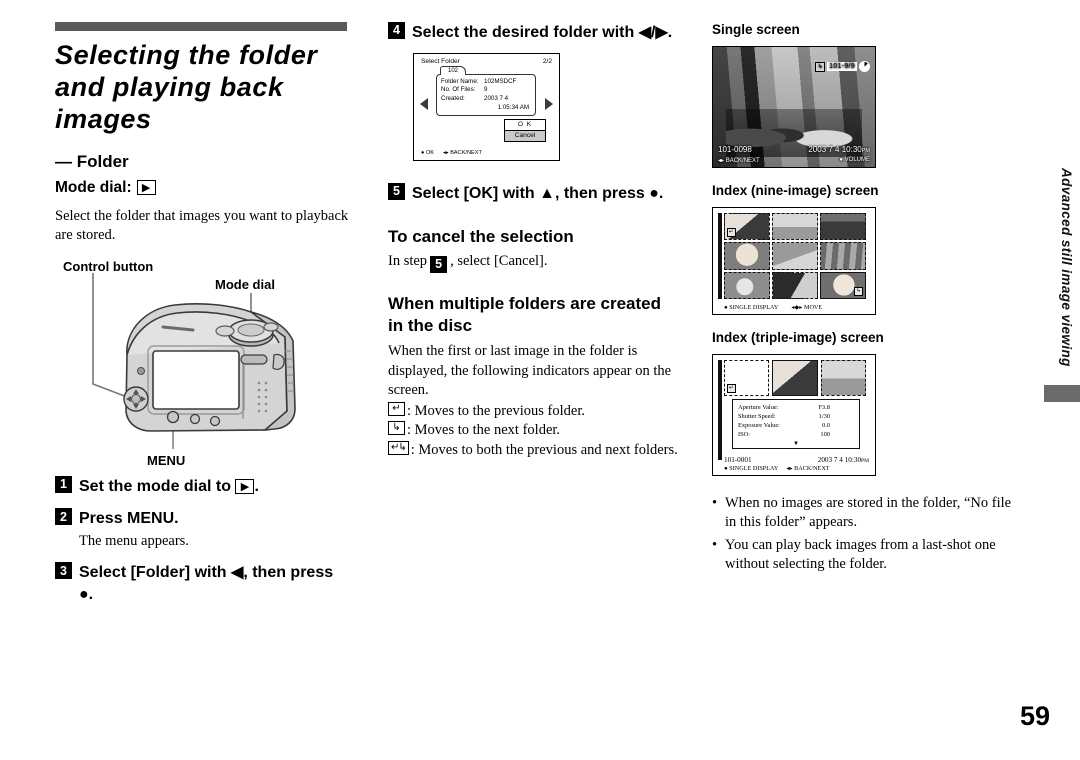 This screenshot has width=1080, height=760. What do you see at coordinates (865, 461) in the screenshot?
I see `ampm: PM` at bounding box center [865, 461].